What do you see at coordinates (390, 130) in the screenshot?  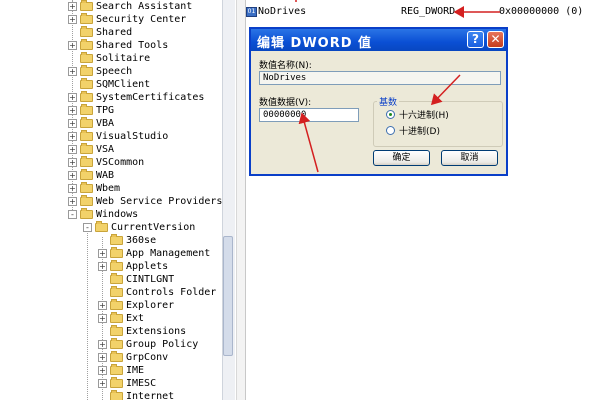 I see `decimal-radio` at bounding box center [390, 130].